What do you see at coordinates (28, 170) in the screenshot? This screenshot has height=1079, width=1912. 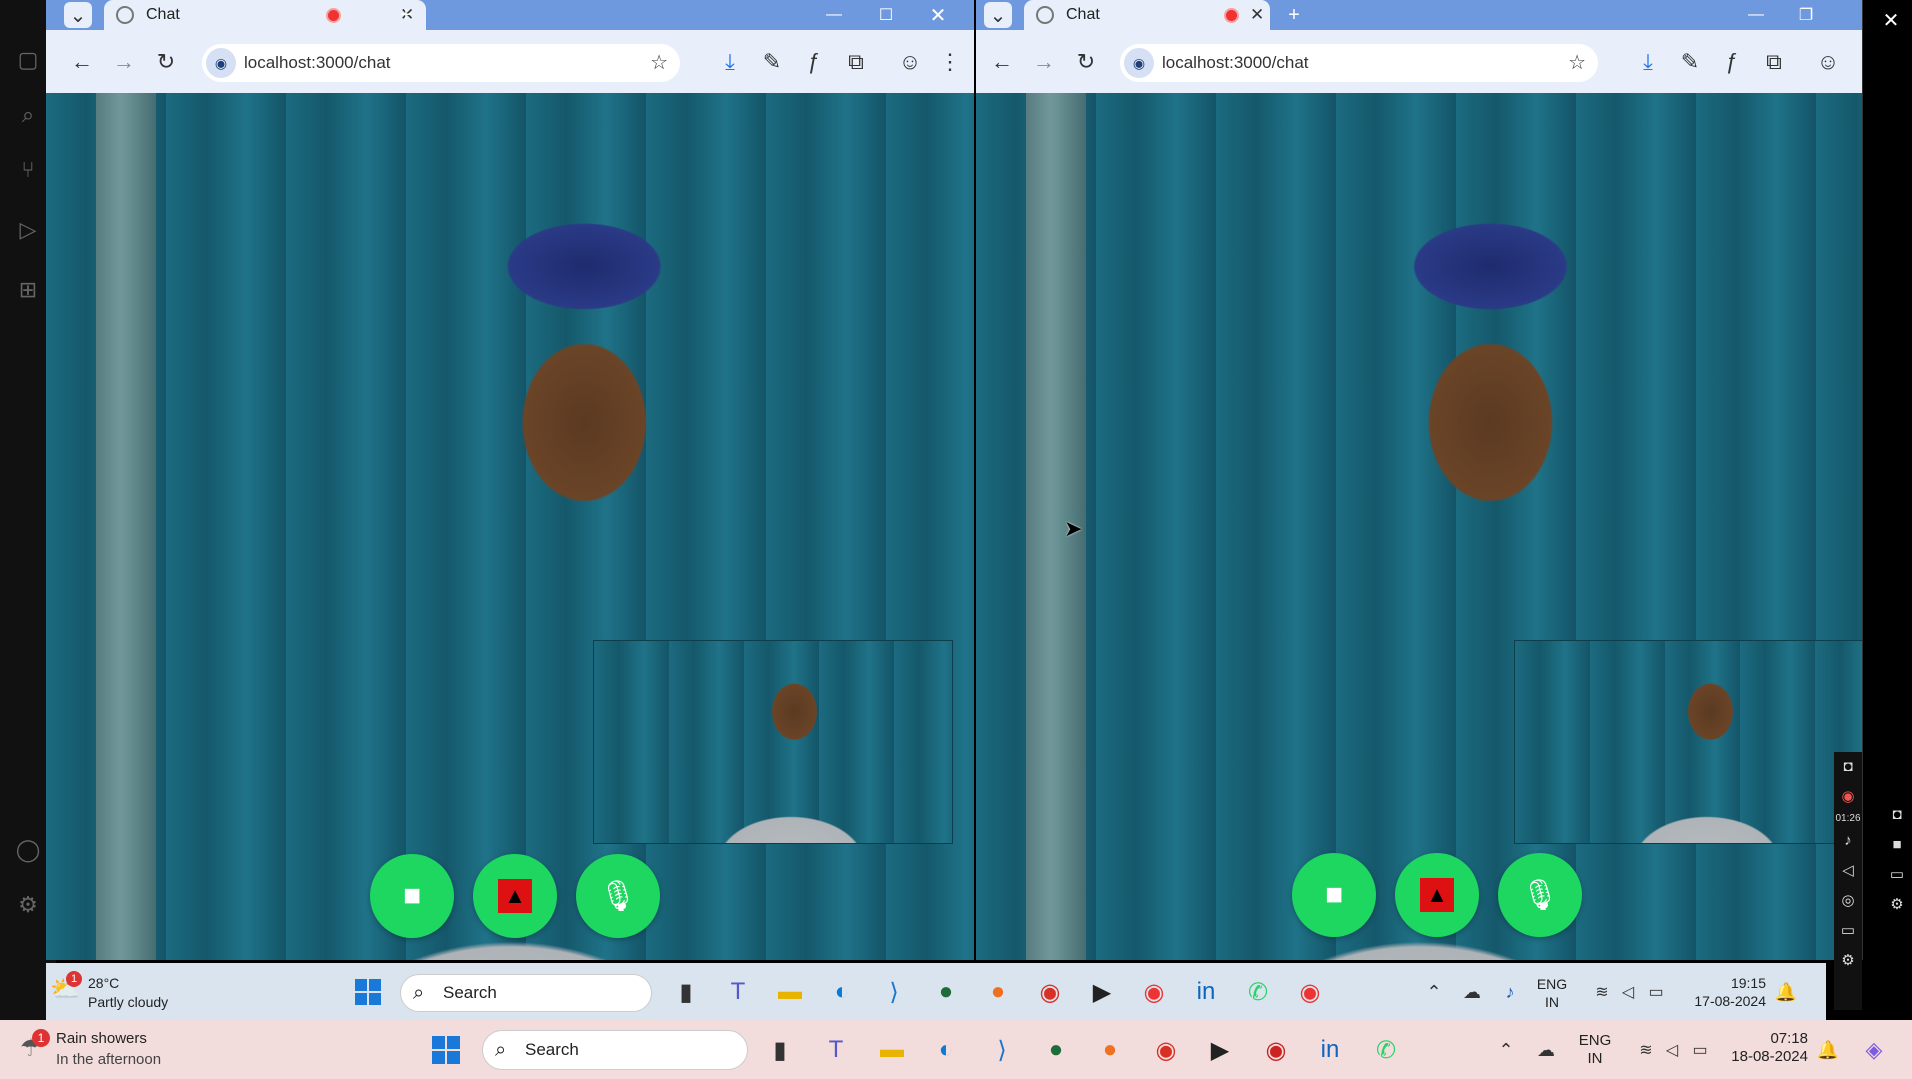 I see `source-control-icon: ⑂` at bounding box center [28, 170].